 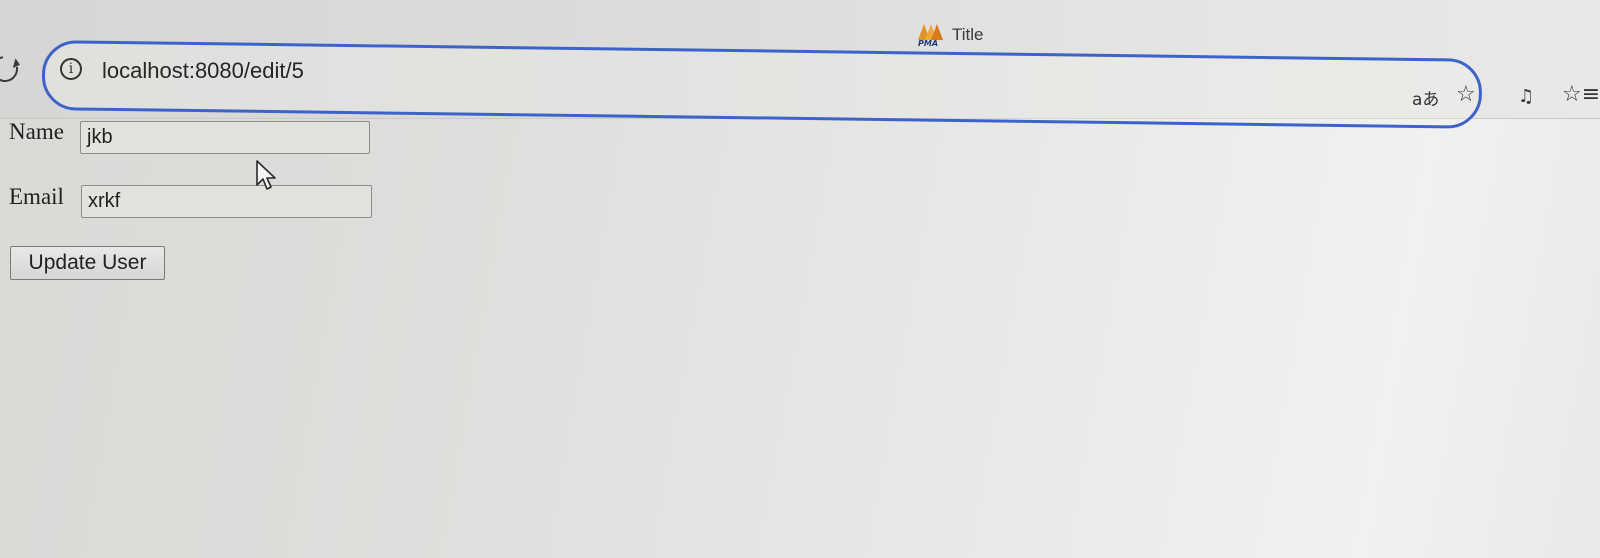 What do you see at coordinates (930, 36) in the screenshot?
I see `site-favicon-icon: PMA` at bounding box center [930, 36].